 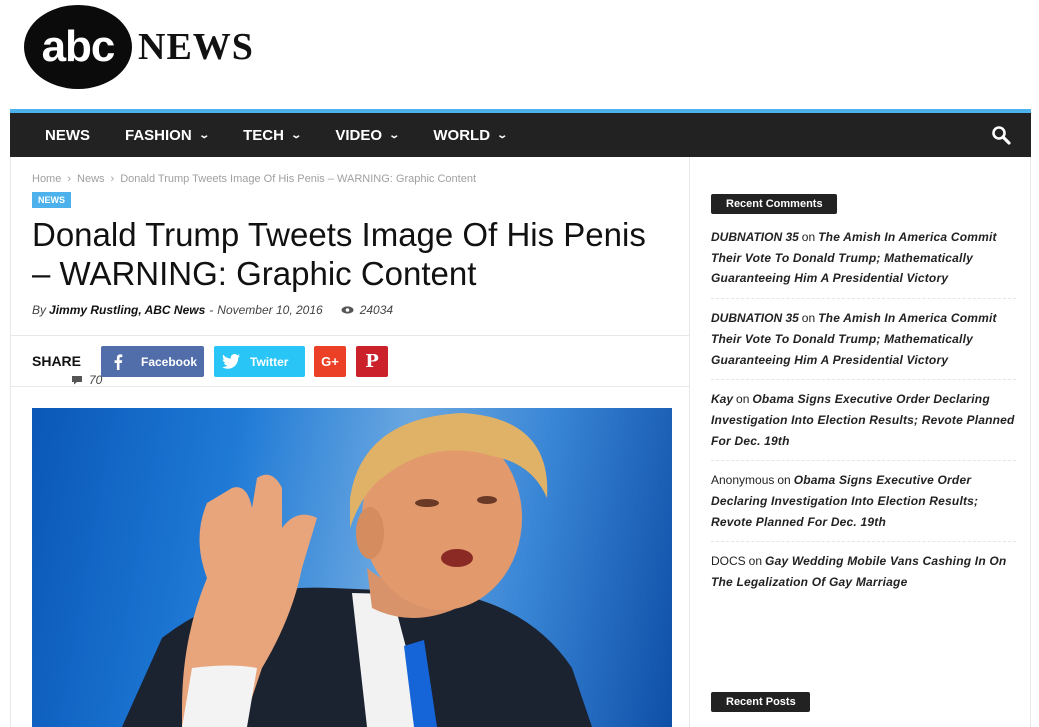 I want to click on recent-comments-title: Recent Comments, so click(x=774, y=204).